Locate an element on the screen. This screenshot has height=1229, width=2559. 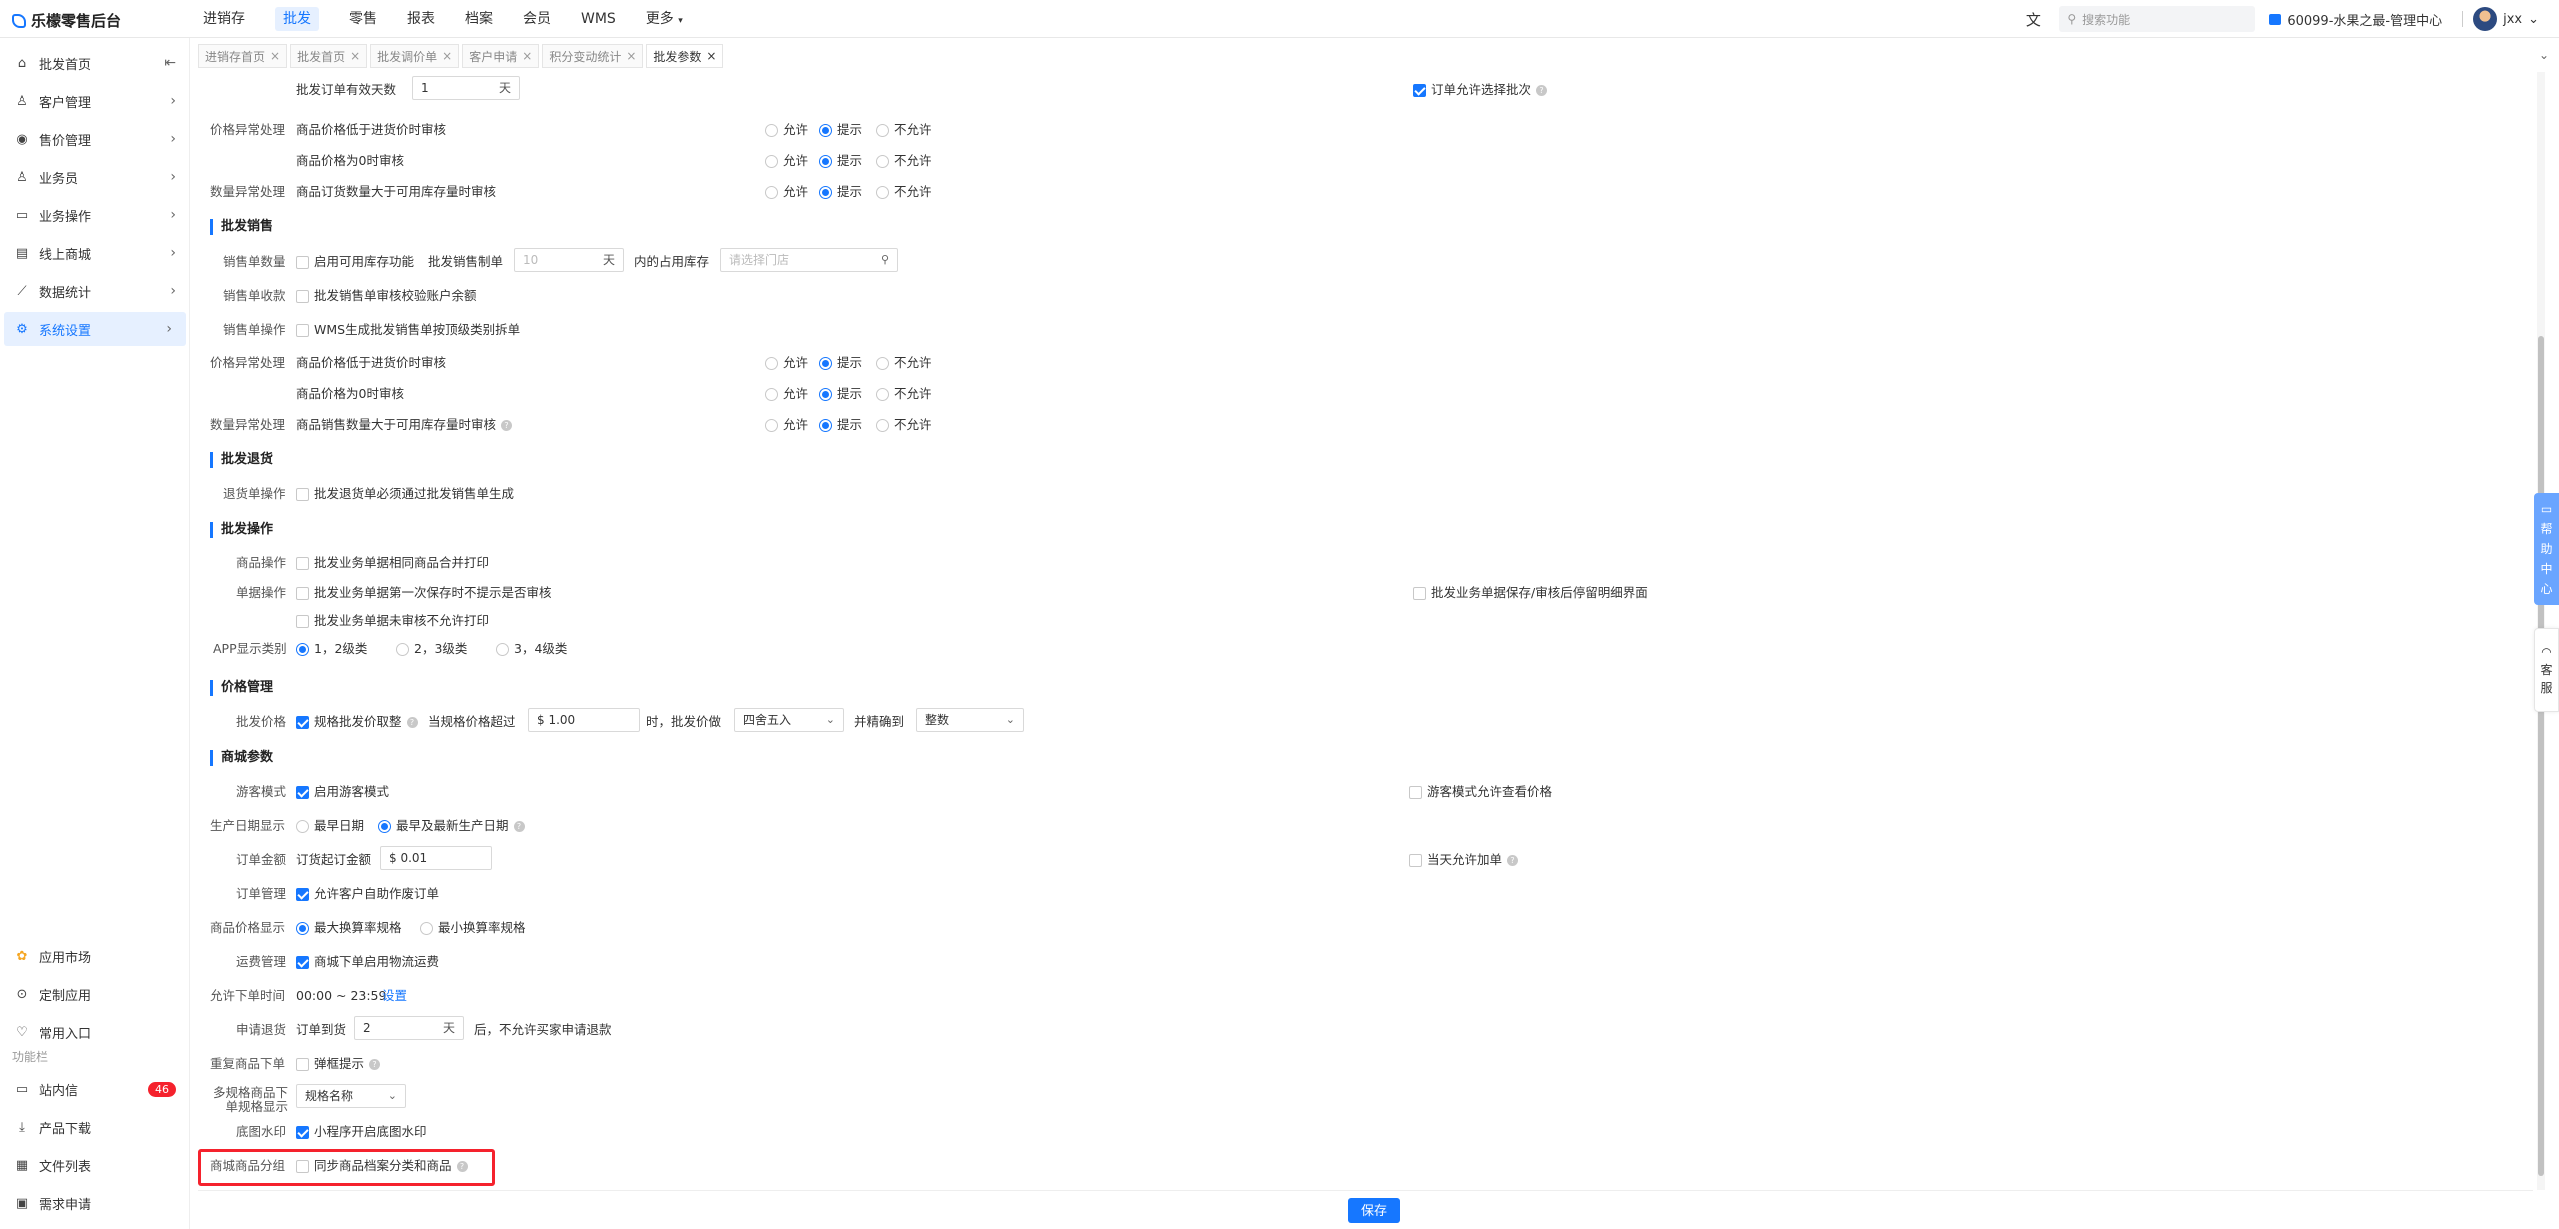
same-day-checkbox is located at coordinates (1415, 860).